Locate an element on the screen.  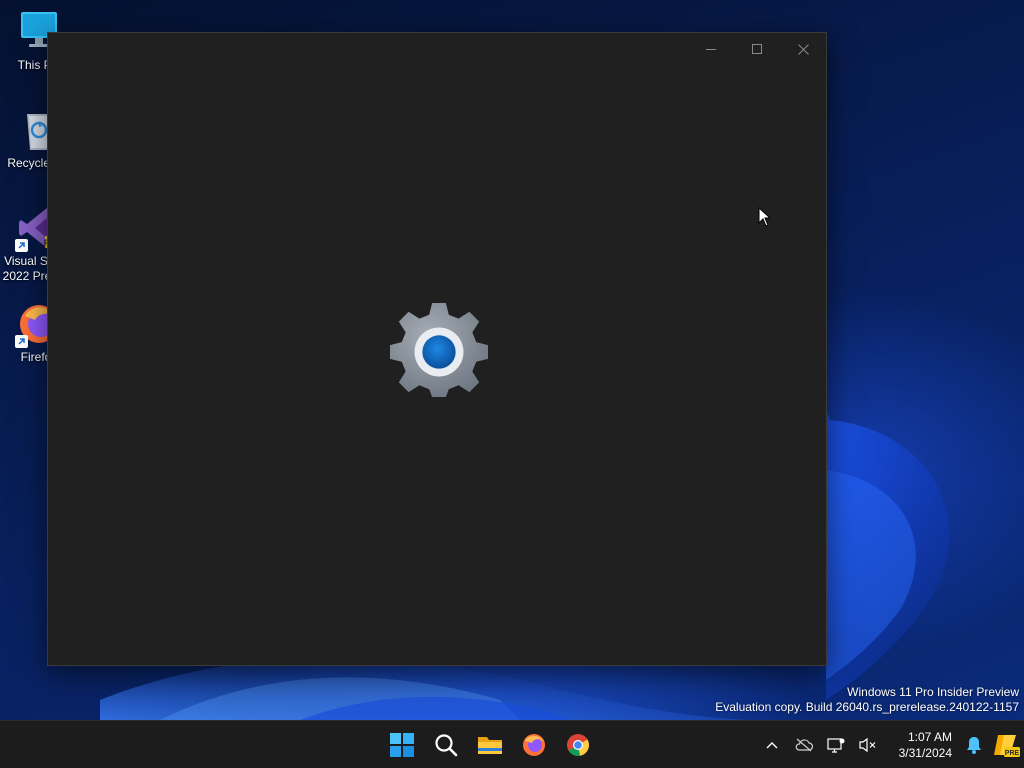
taskbar-clock: 1:07 AM 3/31/2024 is located at coordinates (919, 745).